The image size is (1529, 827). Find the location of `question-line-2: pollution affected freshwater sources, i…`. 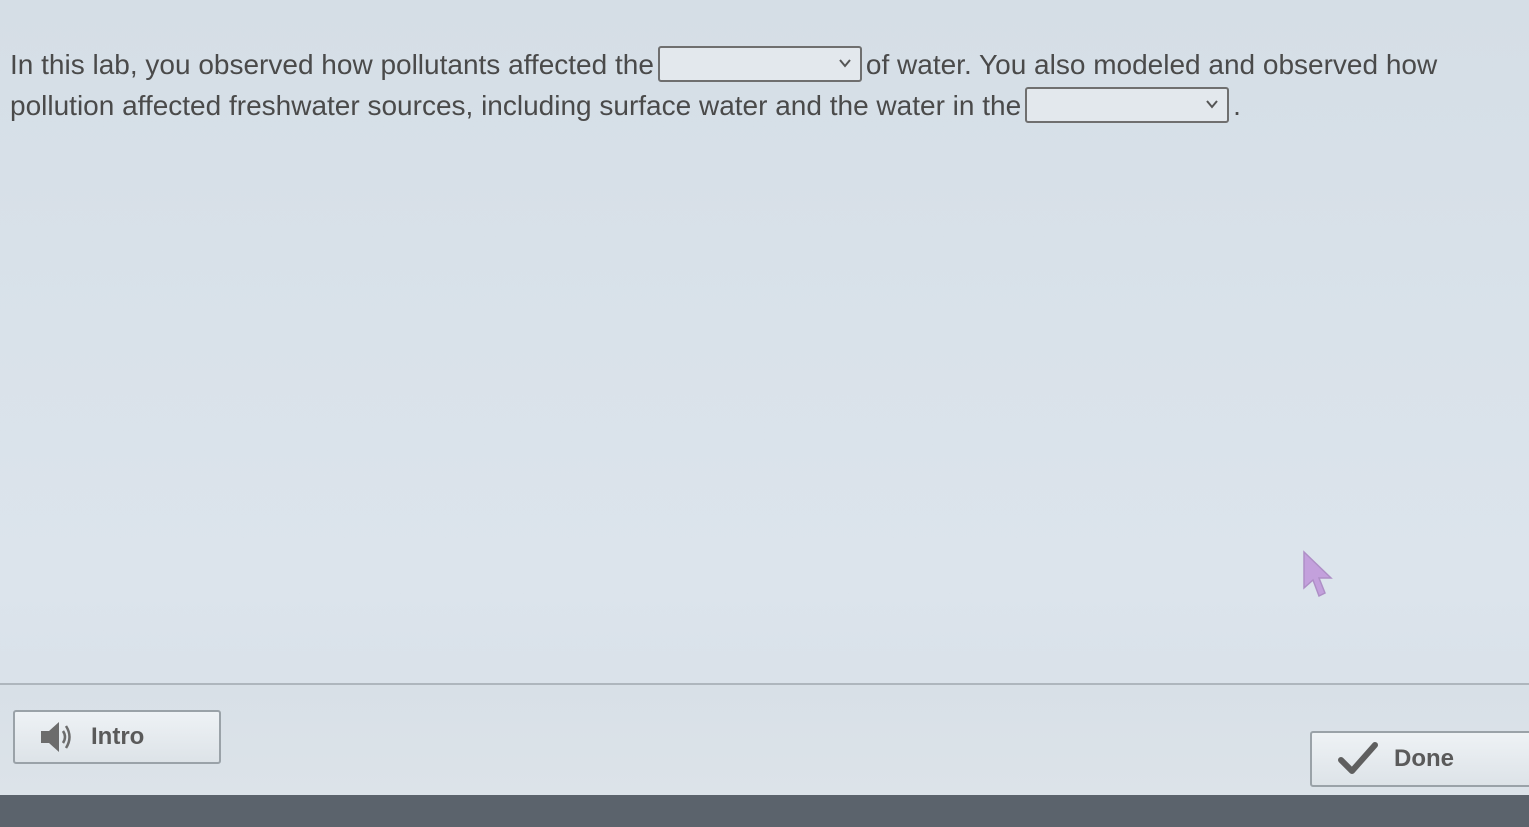

question-line-2: pollution affected freshwater sources, i… is located at coordinates (769, 105).